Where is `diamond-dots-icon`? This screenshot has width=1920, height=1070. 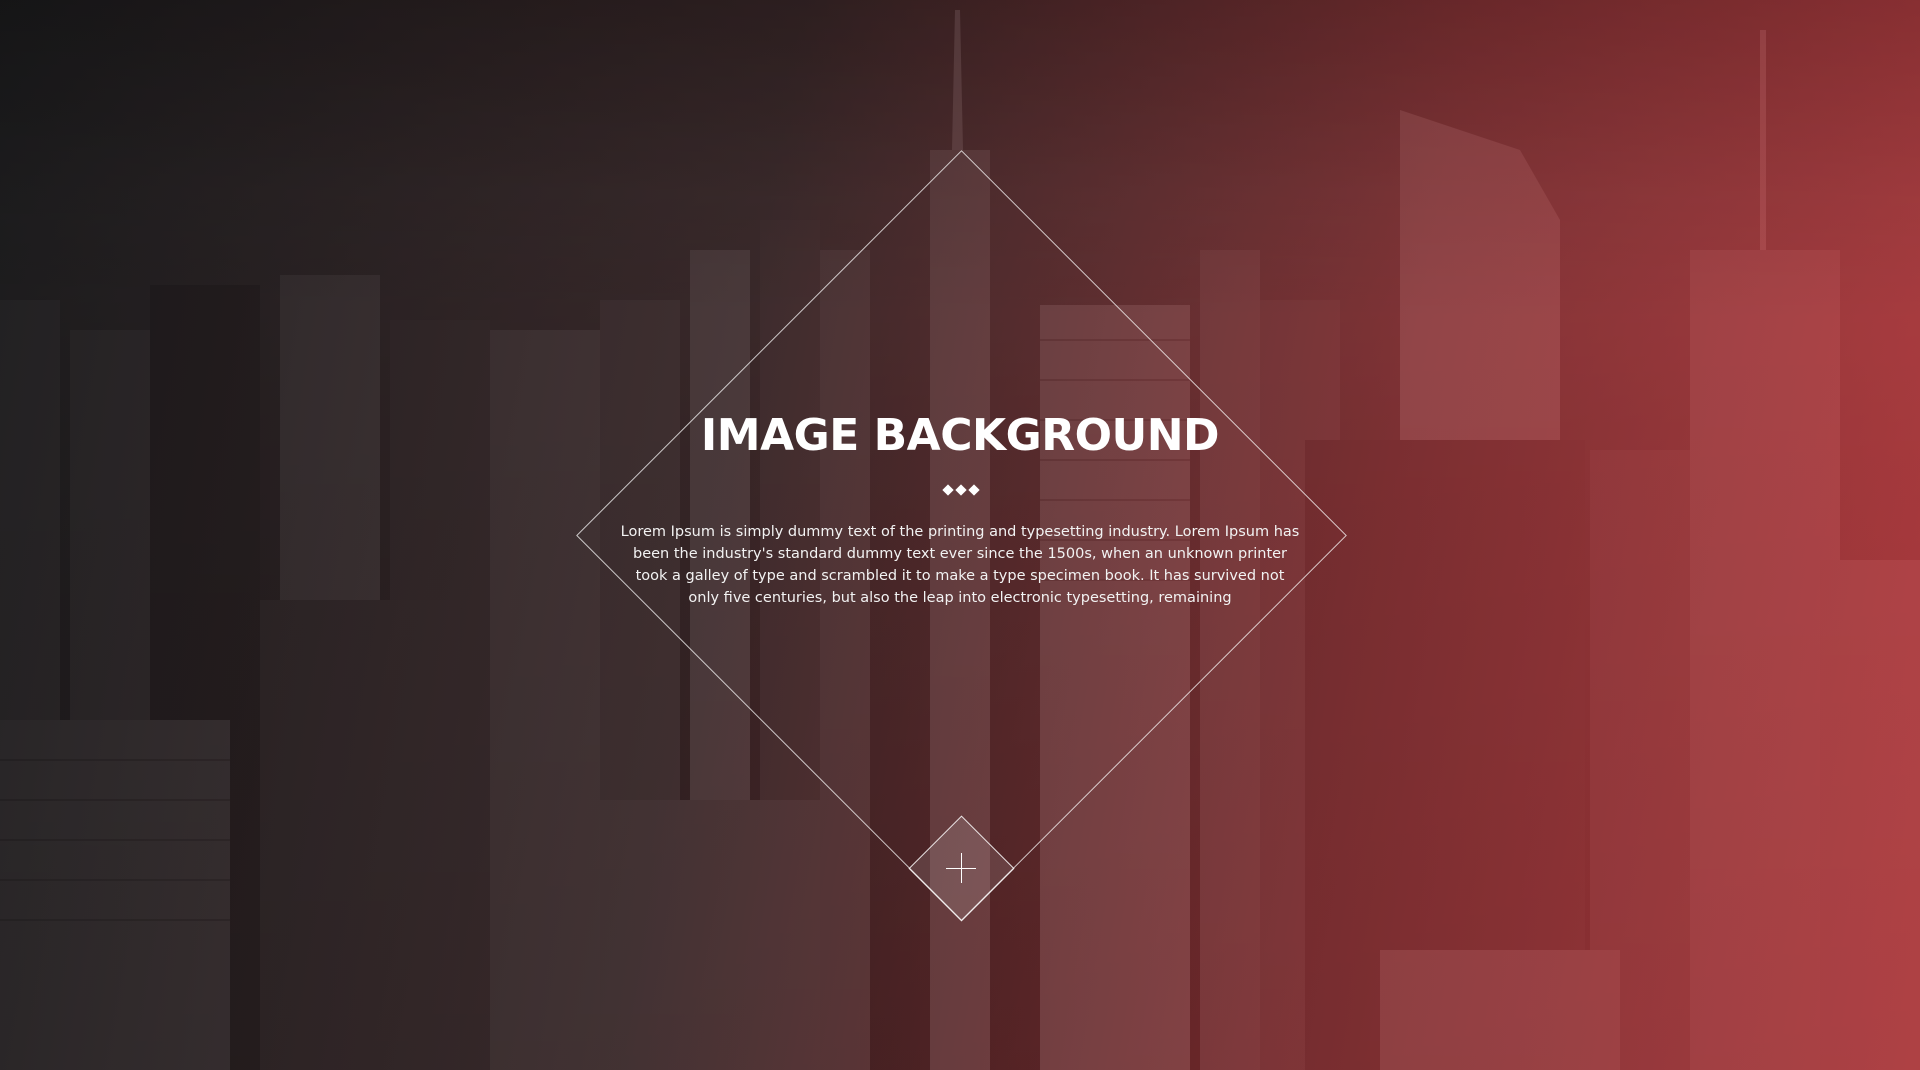
diamond-dots-icon is located at coordinates (961, 490).